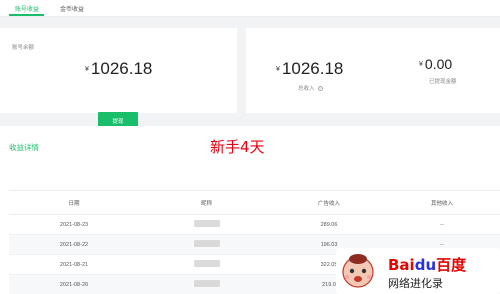 This screenshot has height=294, width=500. I want to click on column-header-nickname: 昵称, so click(206, 203).